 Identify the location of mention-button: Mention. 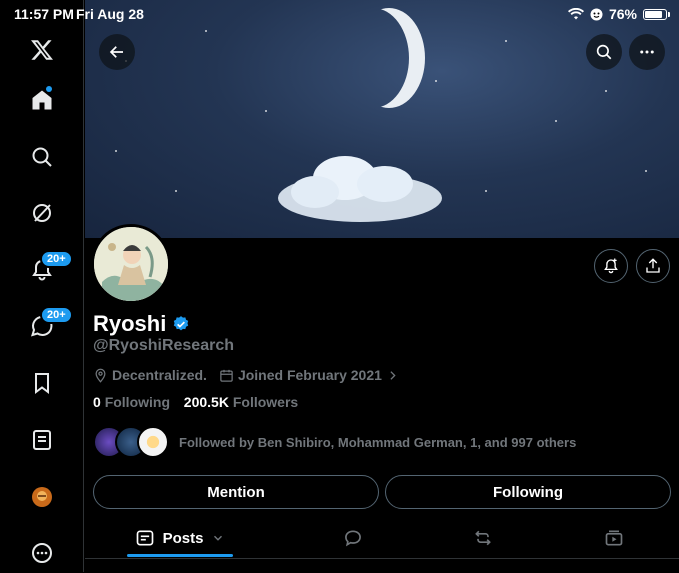
(236, 492).